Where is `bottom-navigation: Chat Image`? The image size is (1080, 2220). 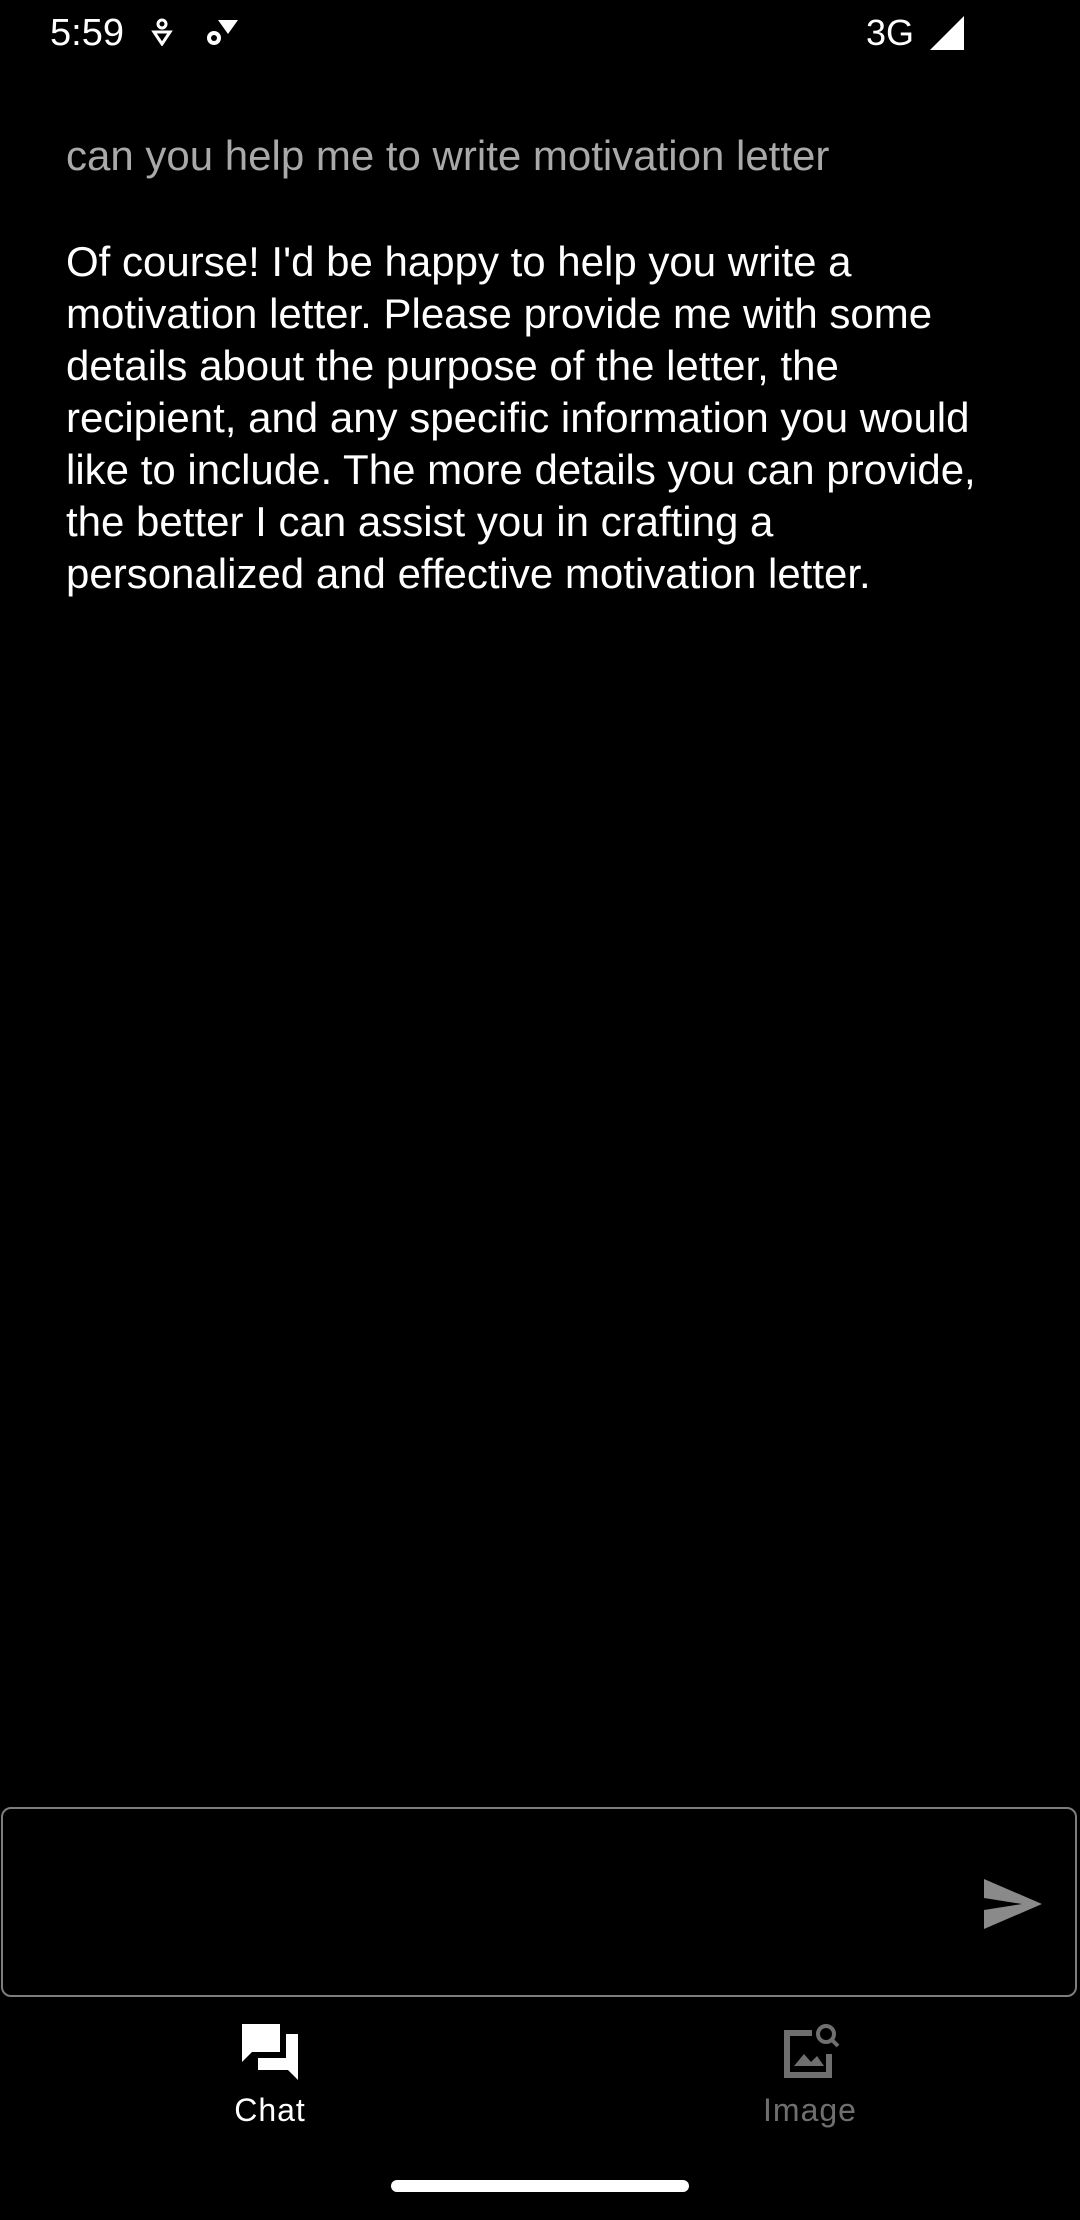 bottom-navigation: Chat Image is located at coordinates (540, 2075).